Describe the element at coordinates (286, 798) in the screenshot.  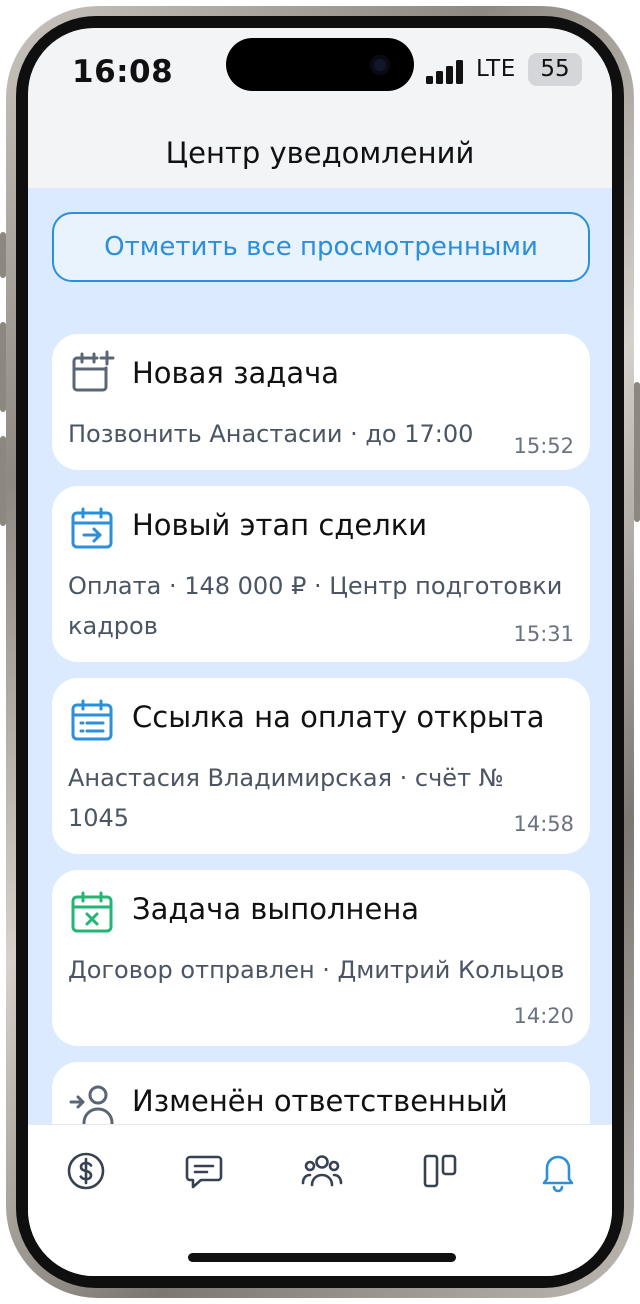
I see `notification-description: Анастасия Владимирская · счёт № 1045` at that location.